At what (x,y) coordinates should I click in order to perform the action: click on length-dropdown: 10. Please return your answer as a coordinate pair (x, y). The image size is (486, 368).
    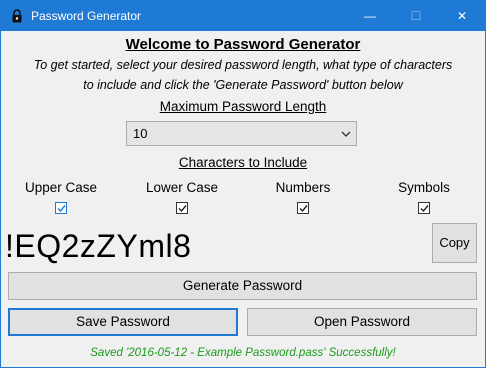
    Looking at the image, I should click on (241, 133).